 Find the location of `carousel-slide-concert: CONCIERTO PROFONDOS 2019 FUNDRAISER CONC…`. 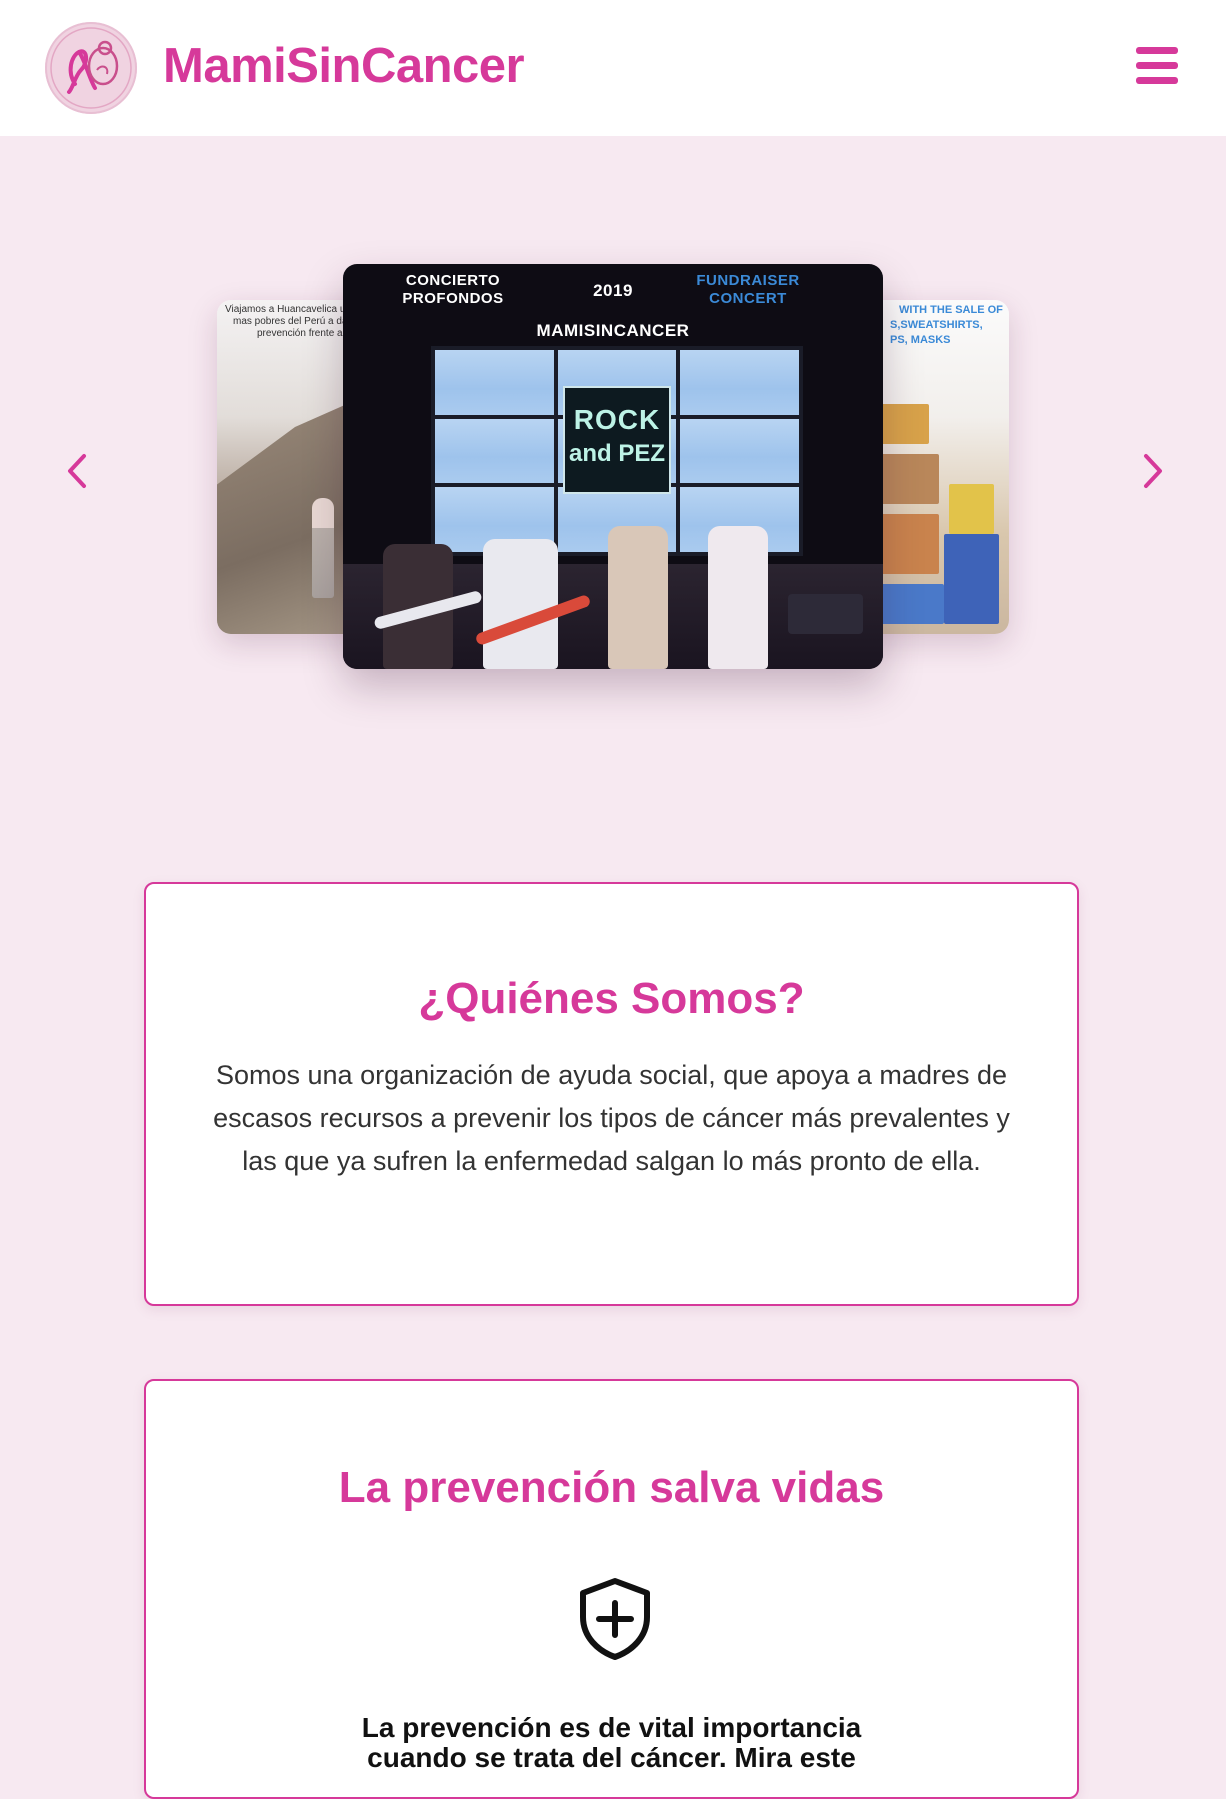

carousel-slide-concert: CONCIERTO PROFONDOS 2019 FUNDRAISER CONC… is located at coordinates (613, 466).